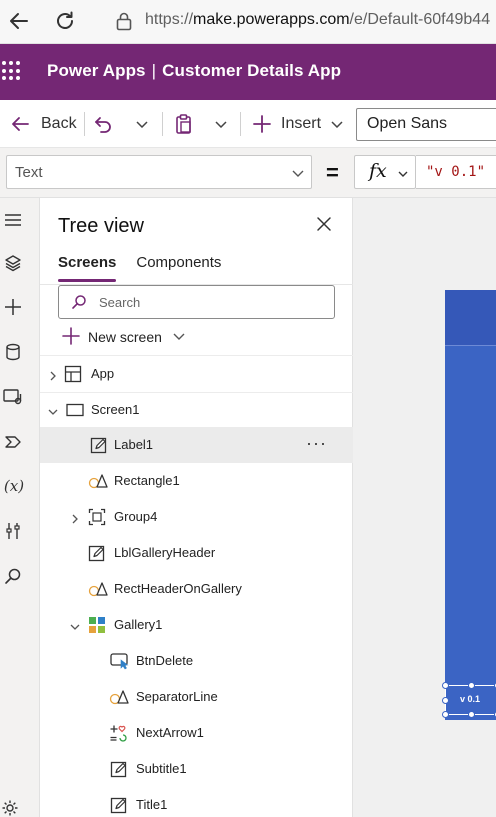 Image resolution: width=496 pixels, height=817 pixels. What do you see at coordinates (177, 696) in the screenshot?
I see `tree-item-label: SeparatorLine` at bounding box center [177, 696].